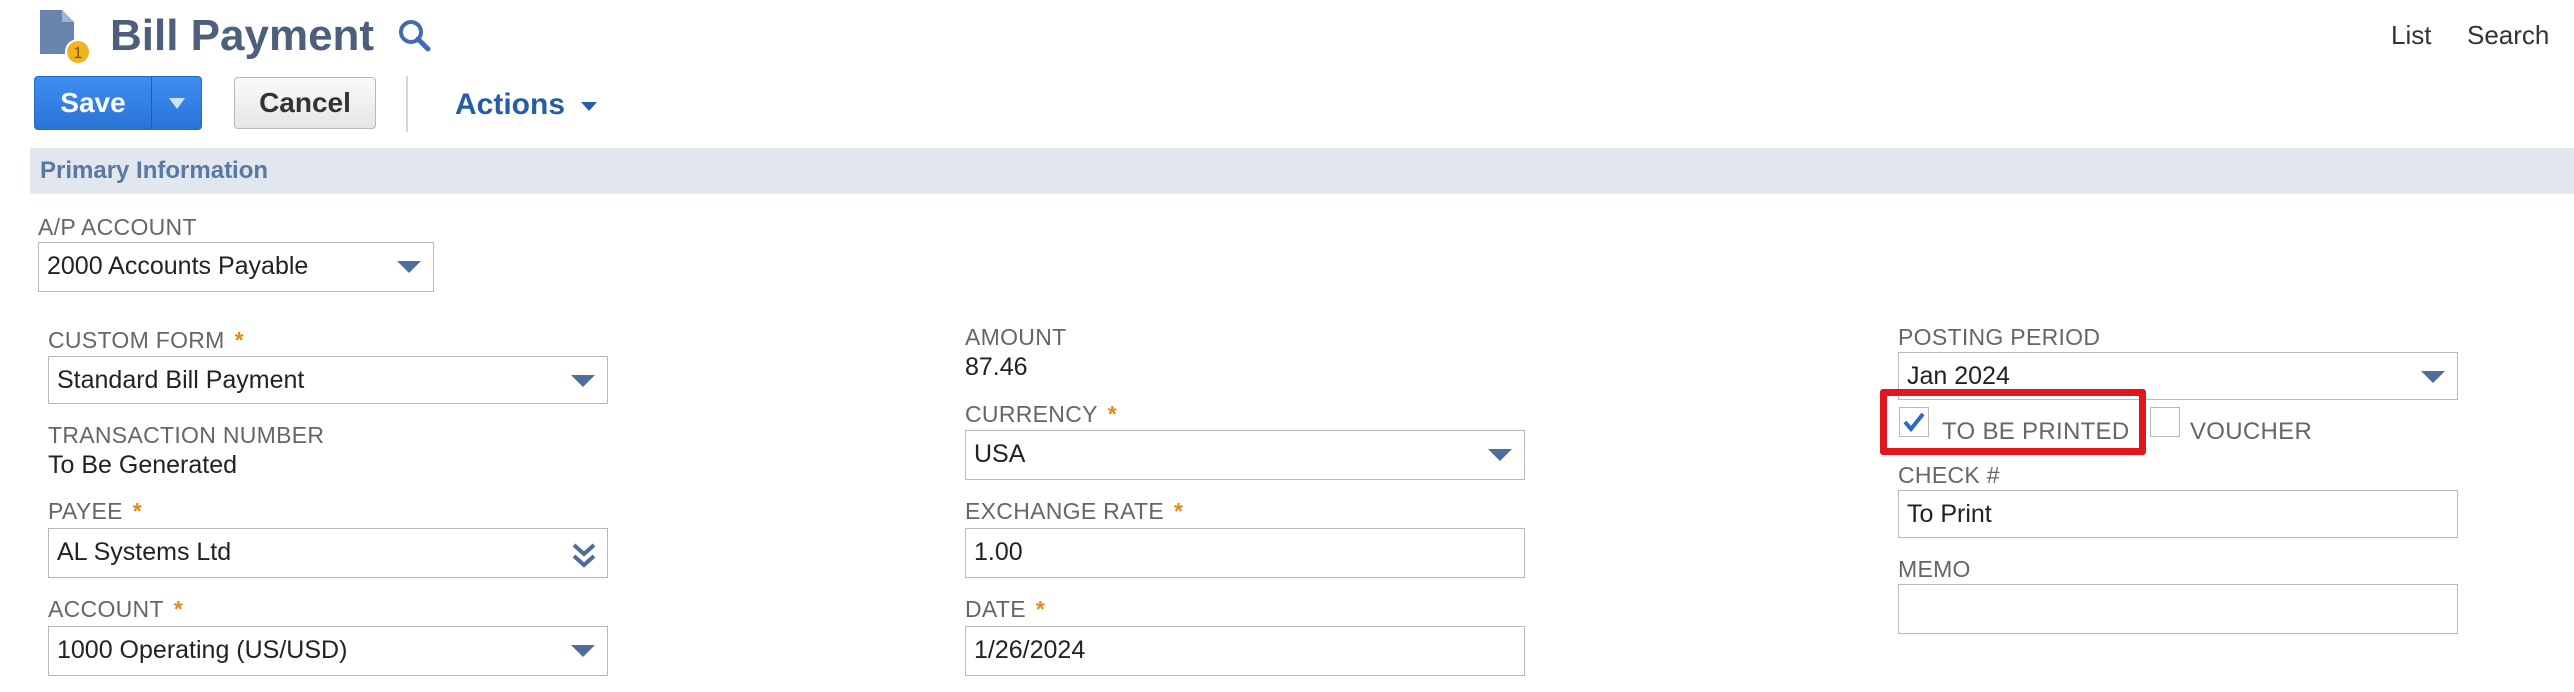 This screenshot has height=692, width=2574. I want to click on section-title: Primary Information, so click(154, 170).